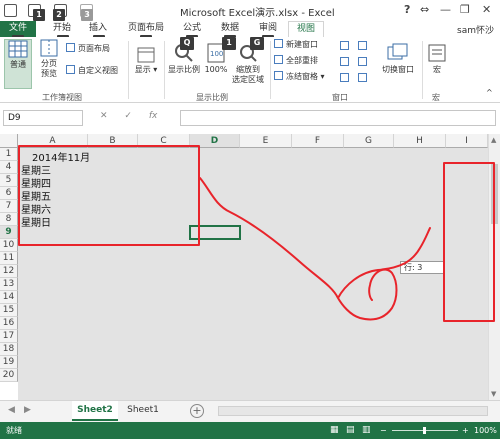  Describe the element at coordinates (143, 411) in the screenshot. I see `sheet-tab-sheet1: Sheet1` at that location.